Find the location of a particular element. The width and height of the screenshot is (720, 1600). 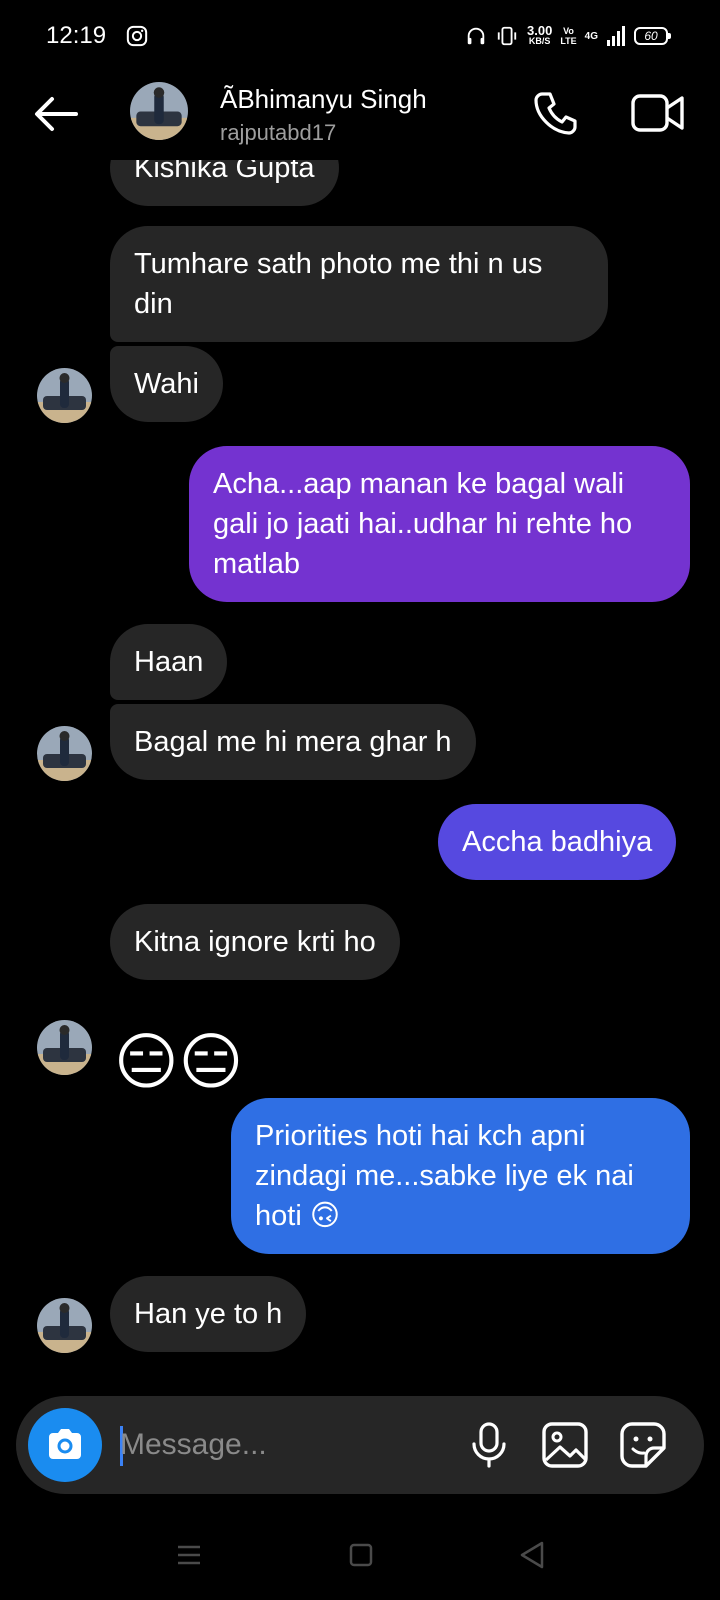

message-received: Tumhare sath photo me thi n us din is located at coordinates (359, 284).